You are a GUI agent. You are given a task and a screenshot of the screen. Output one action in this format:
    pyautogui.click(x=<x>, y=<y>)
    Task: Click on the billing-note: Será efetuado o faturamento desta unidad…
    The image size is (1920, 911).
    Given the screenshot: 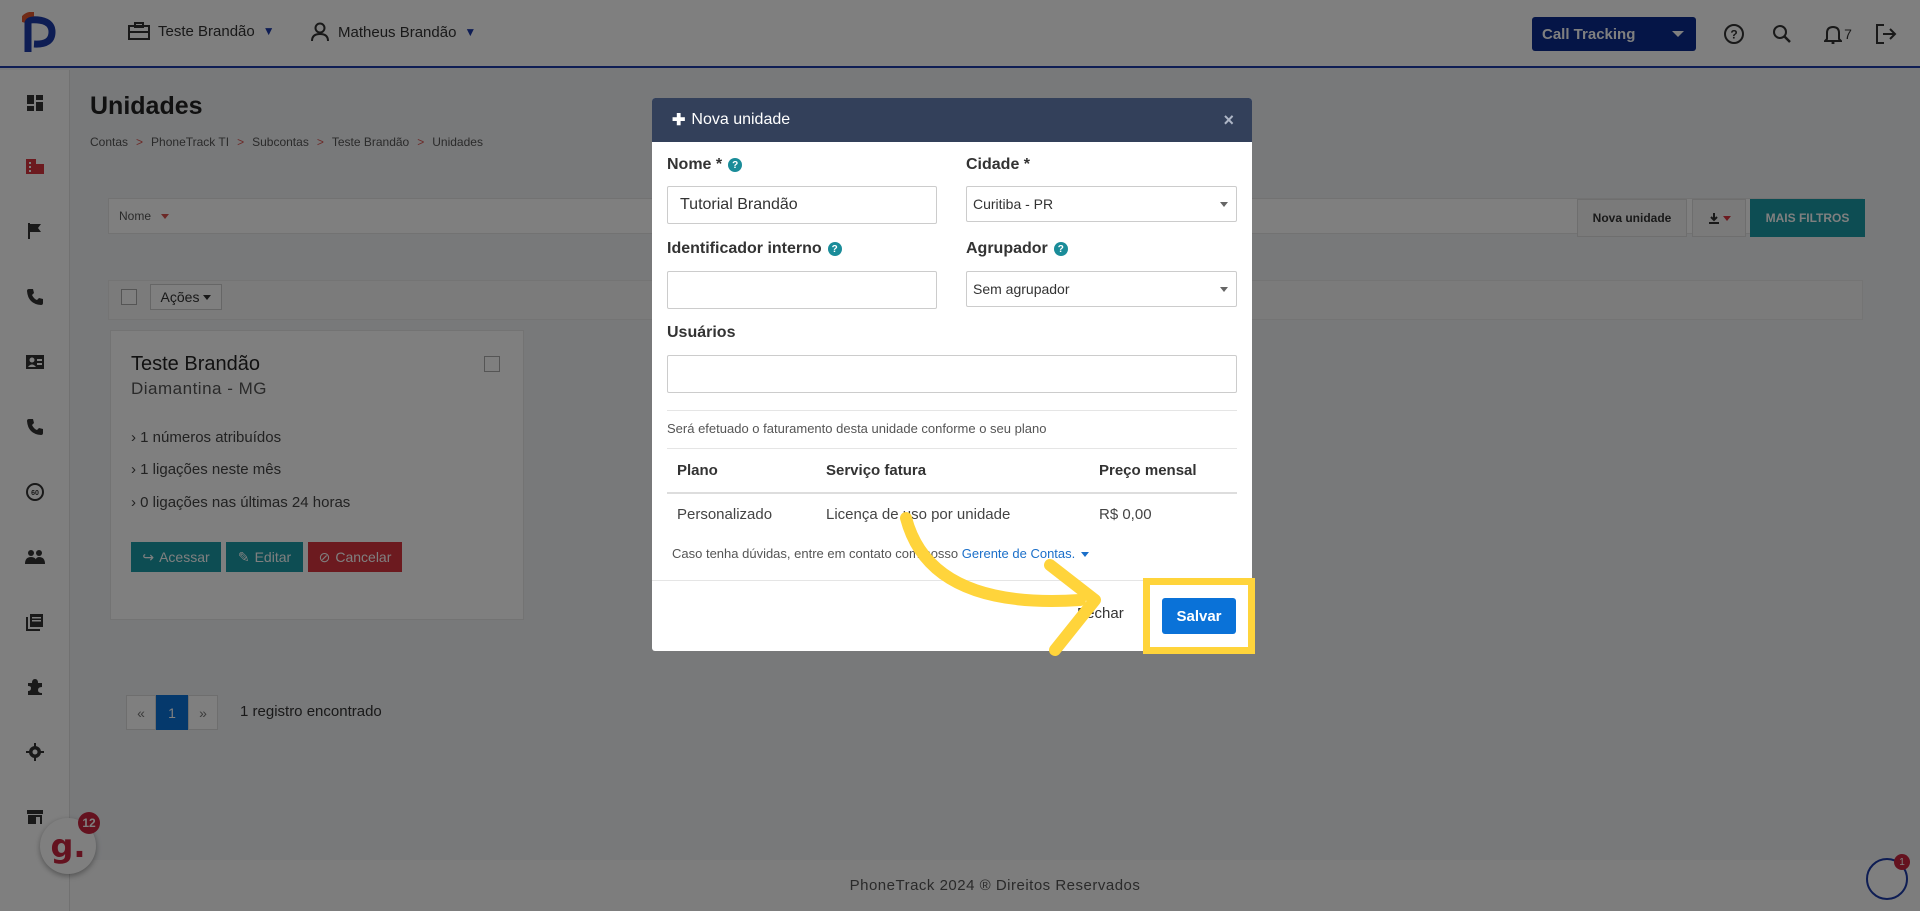 What is the action you would take?
    pyautogui.click(x=857, y=428)
    